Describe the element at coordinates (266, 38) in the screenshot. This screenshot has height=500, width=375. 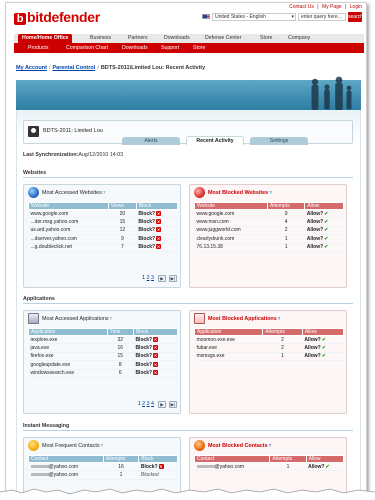
I see `nav-store: Store` at that location.